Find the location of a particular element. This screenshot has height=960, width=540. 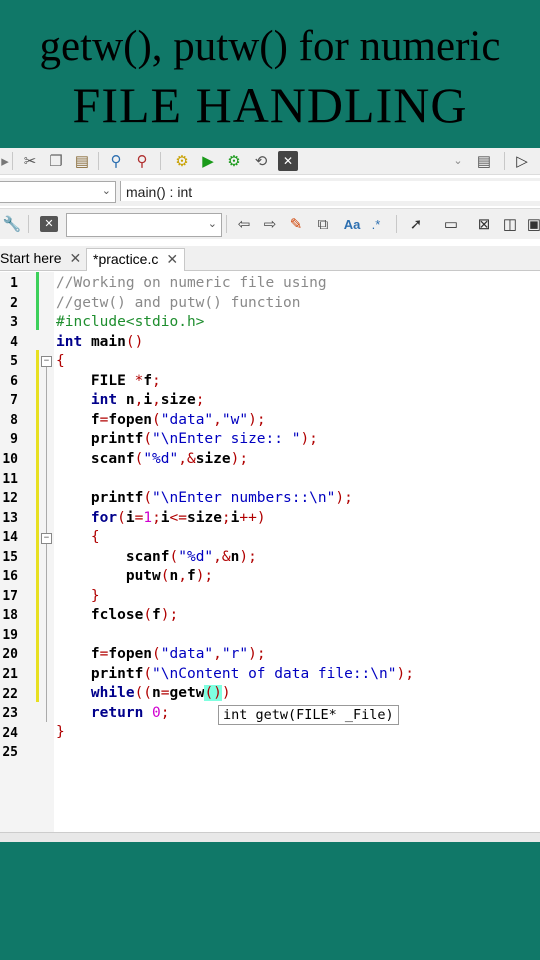

wrench-icon: 🔧 is located at coordinates (12, 224).